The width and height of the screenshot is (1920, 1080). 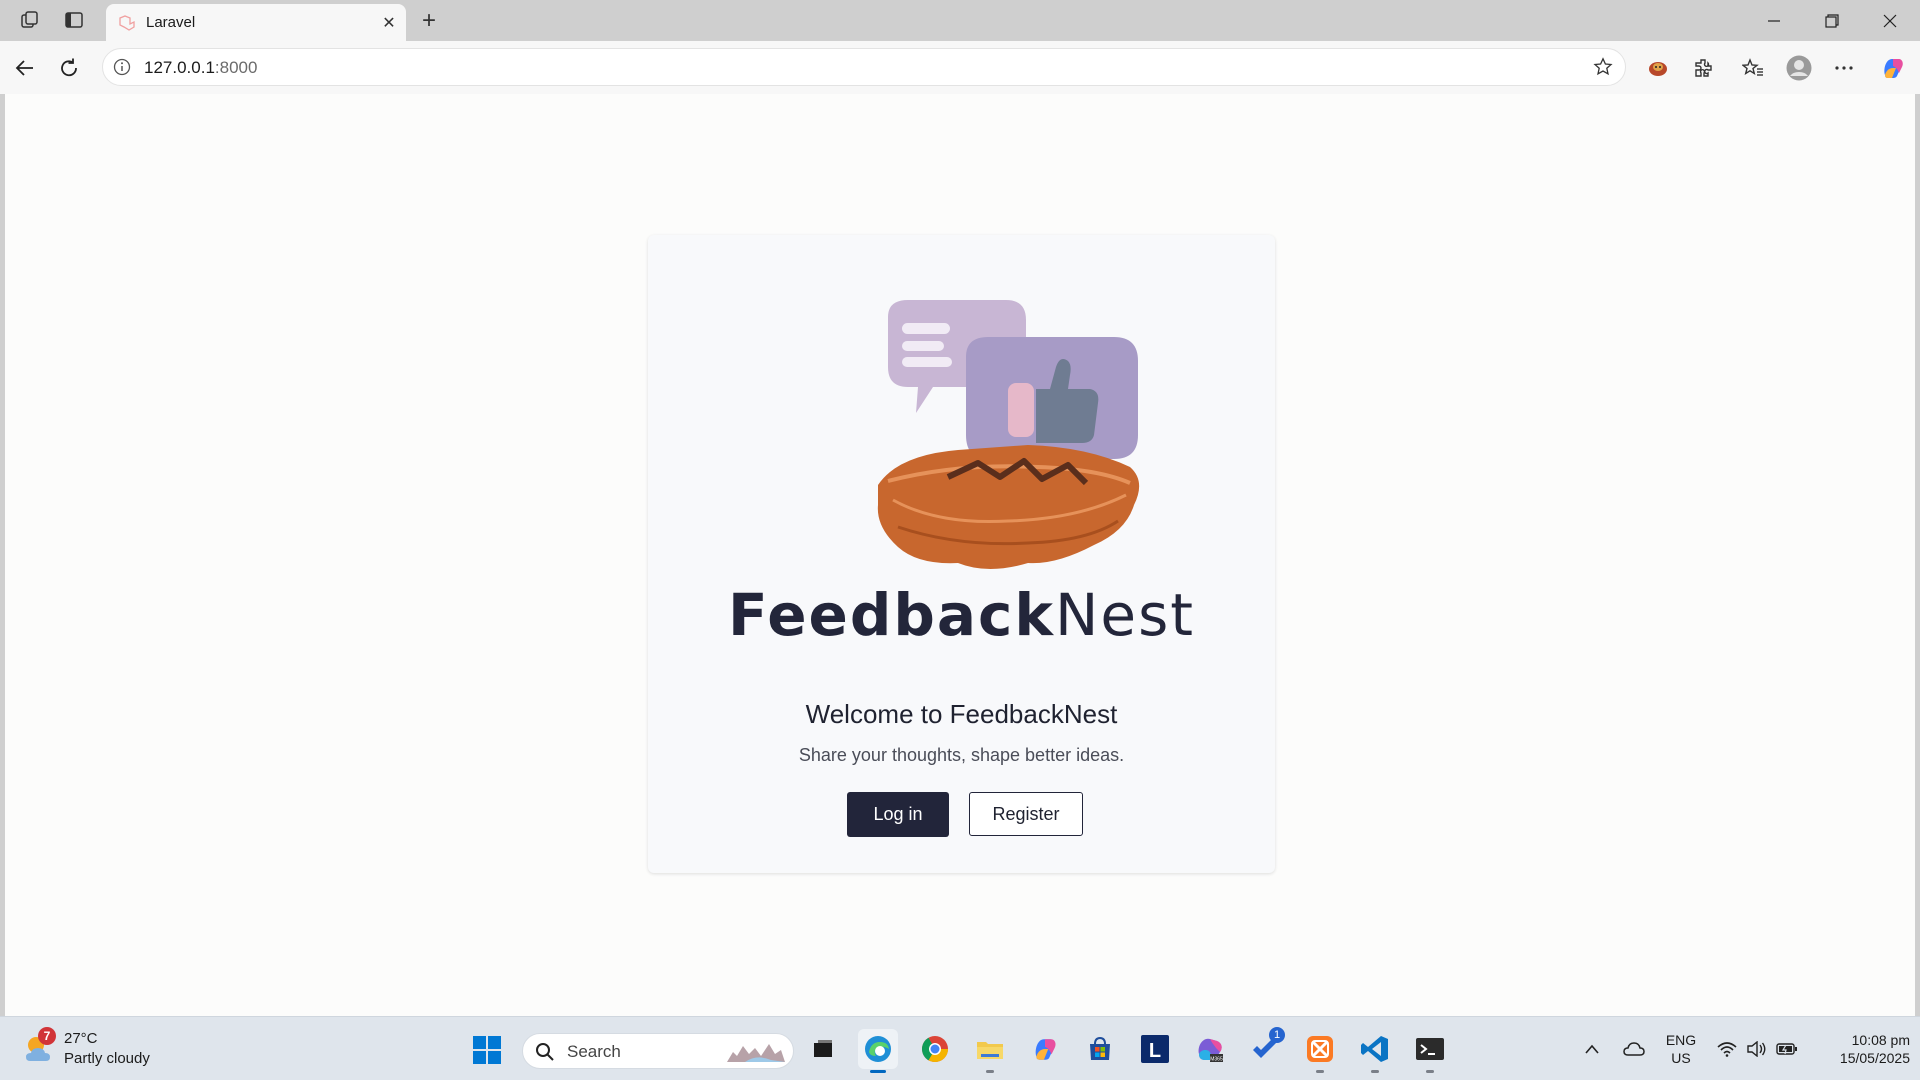 What do you see at coordinates (1100, 1049) in the screenshot?
I see `store-icon` at bounding box center [1100, 1049].